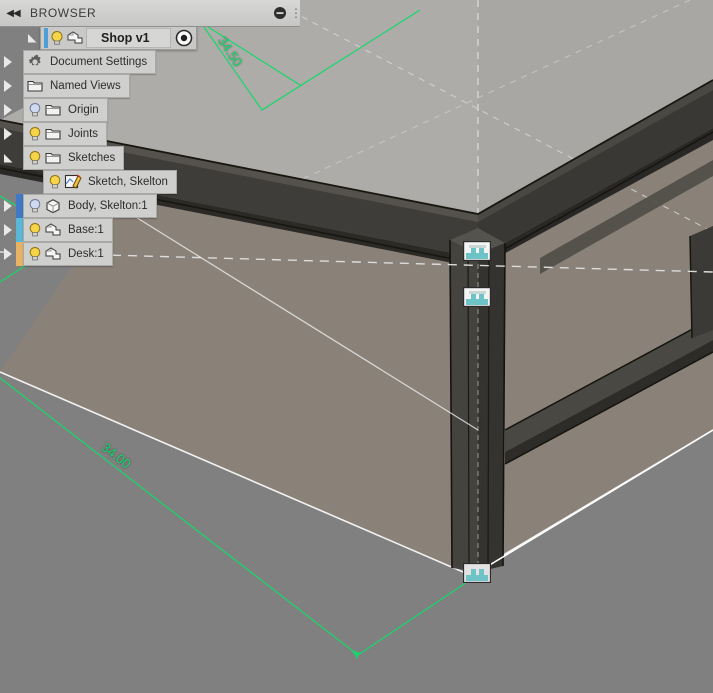  Describe the element at coordinates (128, 38) in the screenshot. I see `root-component-label: Shop v1` at that location.